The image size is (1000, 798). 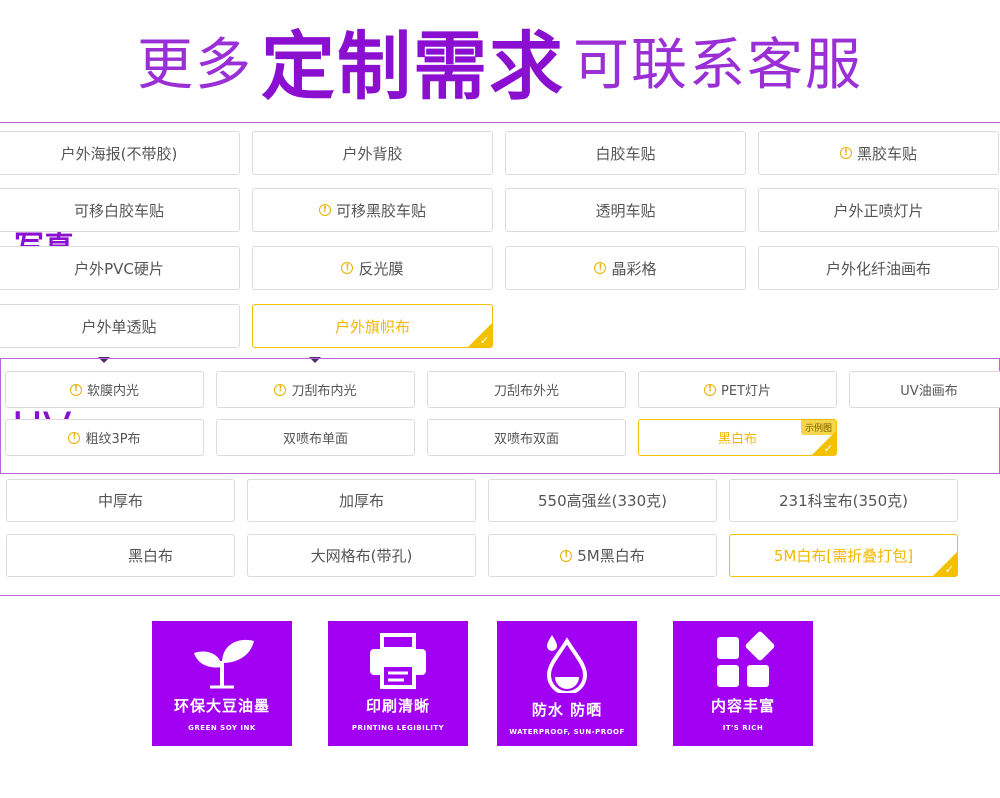 What do you see at coordinates (361, 500) in the screenshot?
I see `option-thick-cloth: 加厚布` at bounding box center [361, 500].